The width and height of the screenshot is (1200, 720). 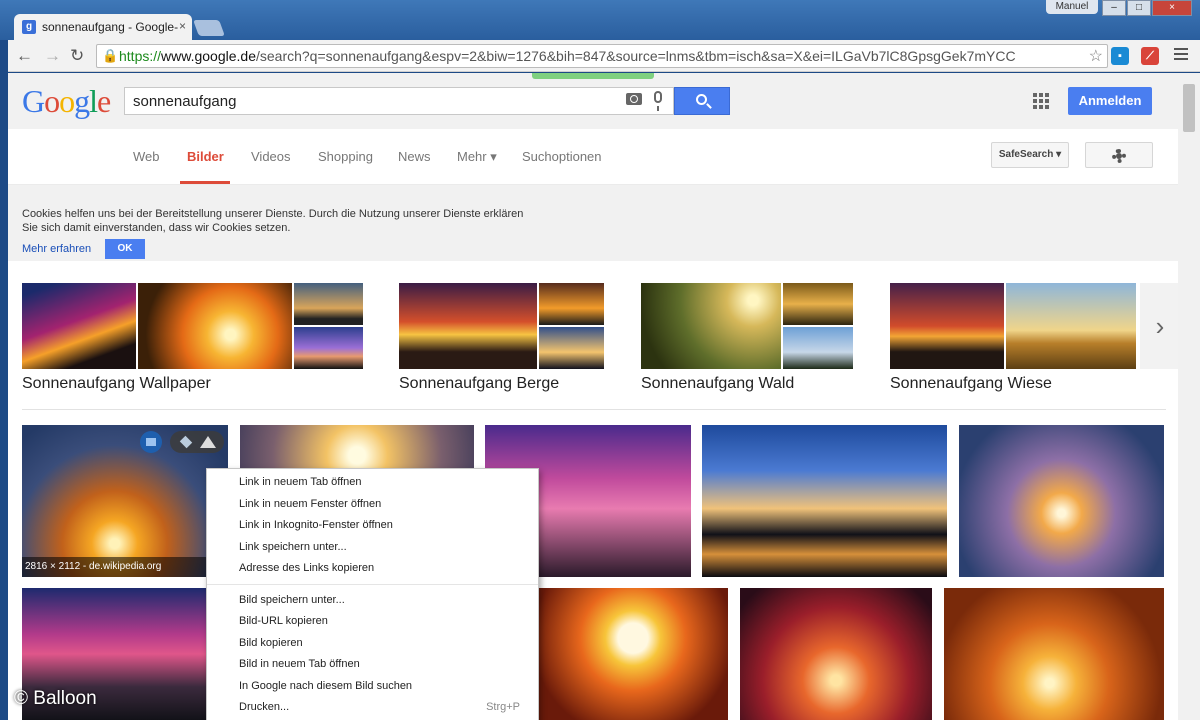 I want to click on search-button, so click(x=702, y=101).